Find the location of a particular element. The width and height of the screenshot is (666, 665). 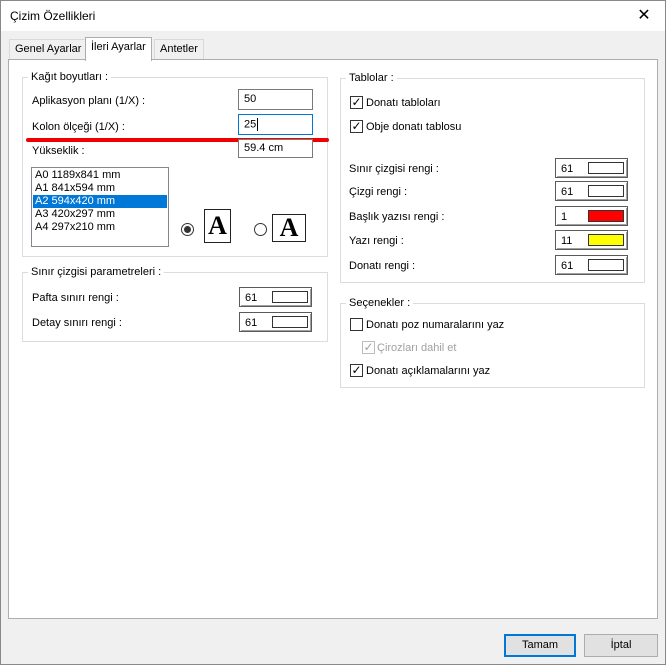

ok-button: Tamam is located at coordinates (540, 645).